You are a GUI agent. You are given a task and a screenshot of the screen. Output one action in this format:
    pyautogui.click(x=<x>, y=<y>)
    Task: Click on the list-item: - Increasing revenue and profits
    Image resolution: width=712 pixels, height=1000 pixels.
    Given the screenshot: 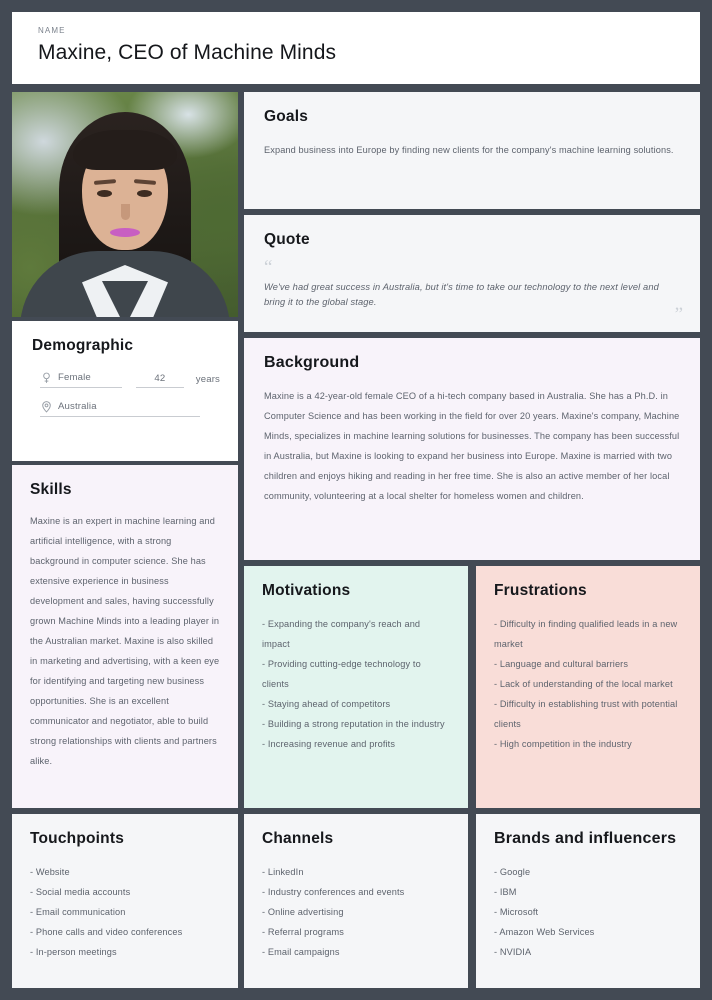 What is the action you would take?
    pyautogui.click(x=329, y=744)
    